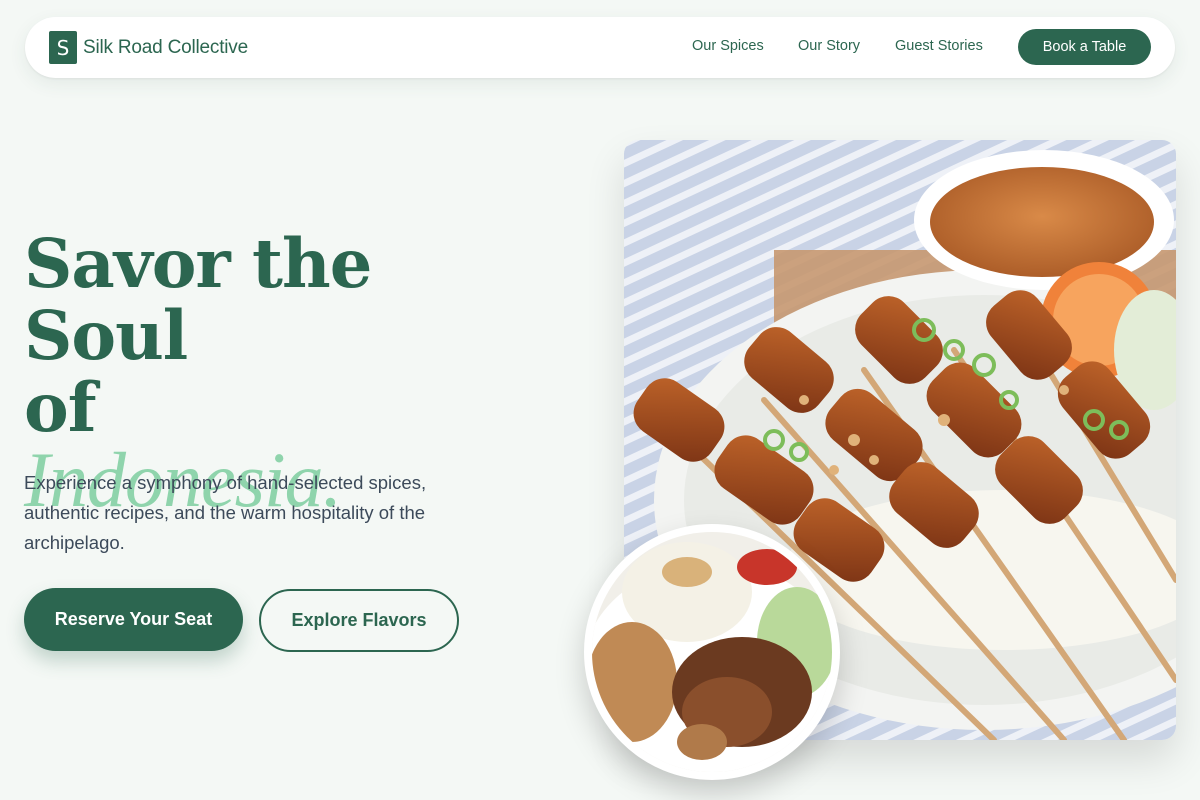 The image size is (1200, 800). What do you see at coordinates (939, 46) in the screenshot?
I see `nav-link-guest-stories: Guest Stories` at bounding box center [939, 46].